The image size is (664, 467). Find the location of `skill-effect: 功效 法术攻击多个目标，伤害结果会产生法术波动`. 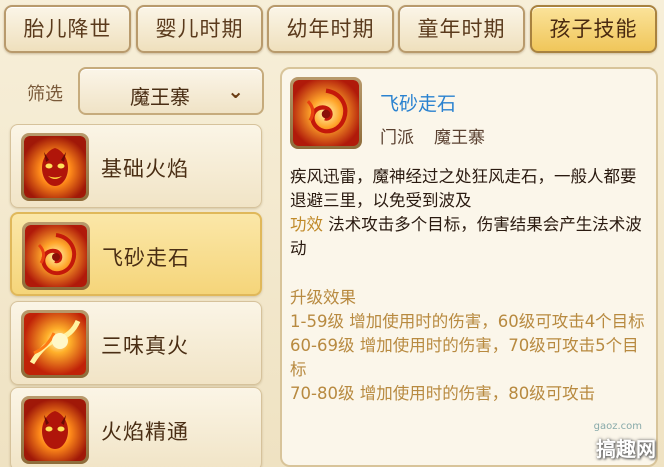

skill-effect: 功效 法术攻击多个目标，伤害结果会产生法术波动 is located at coordinates (470, 237).